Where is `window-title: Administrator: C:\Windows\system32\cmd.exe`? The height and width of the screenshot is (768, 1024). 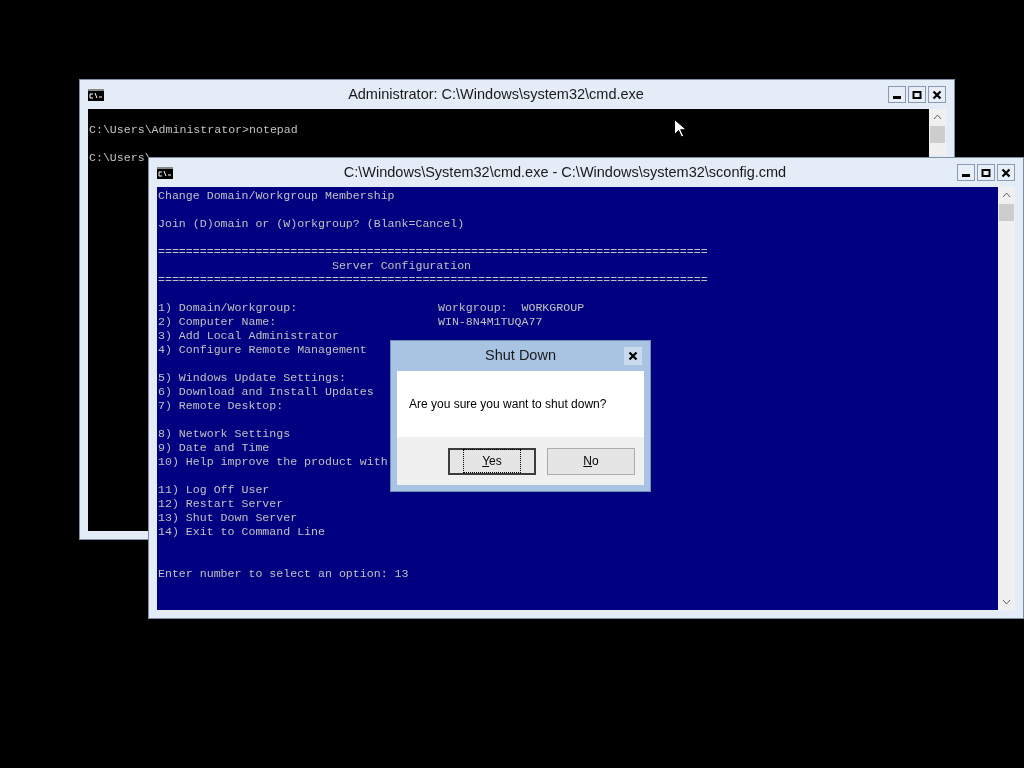
window-title: Administrator: C:\Windows\system32\cmd.exe is located at coordinates (496, 94).